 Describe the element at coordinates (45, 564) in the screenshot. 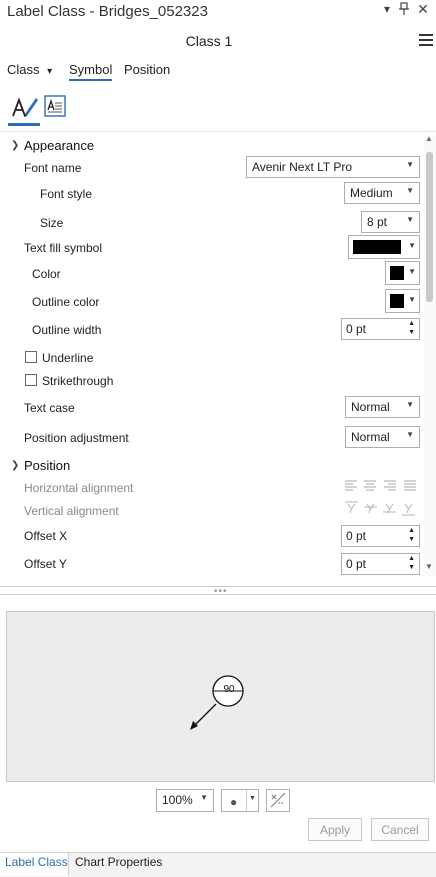

I see `offset-y-label: Offset Y` at that location.